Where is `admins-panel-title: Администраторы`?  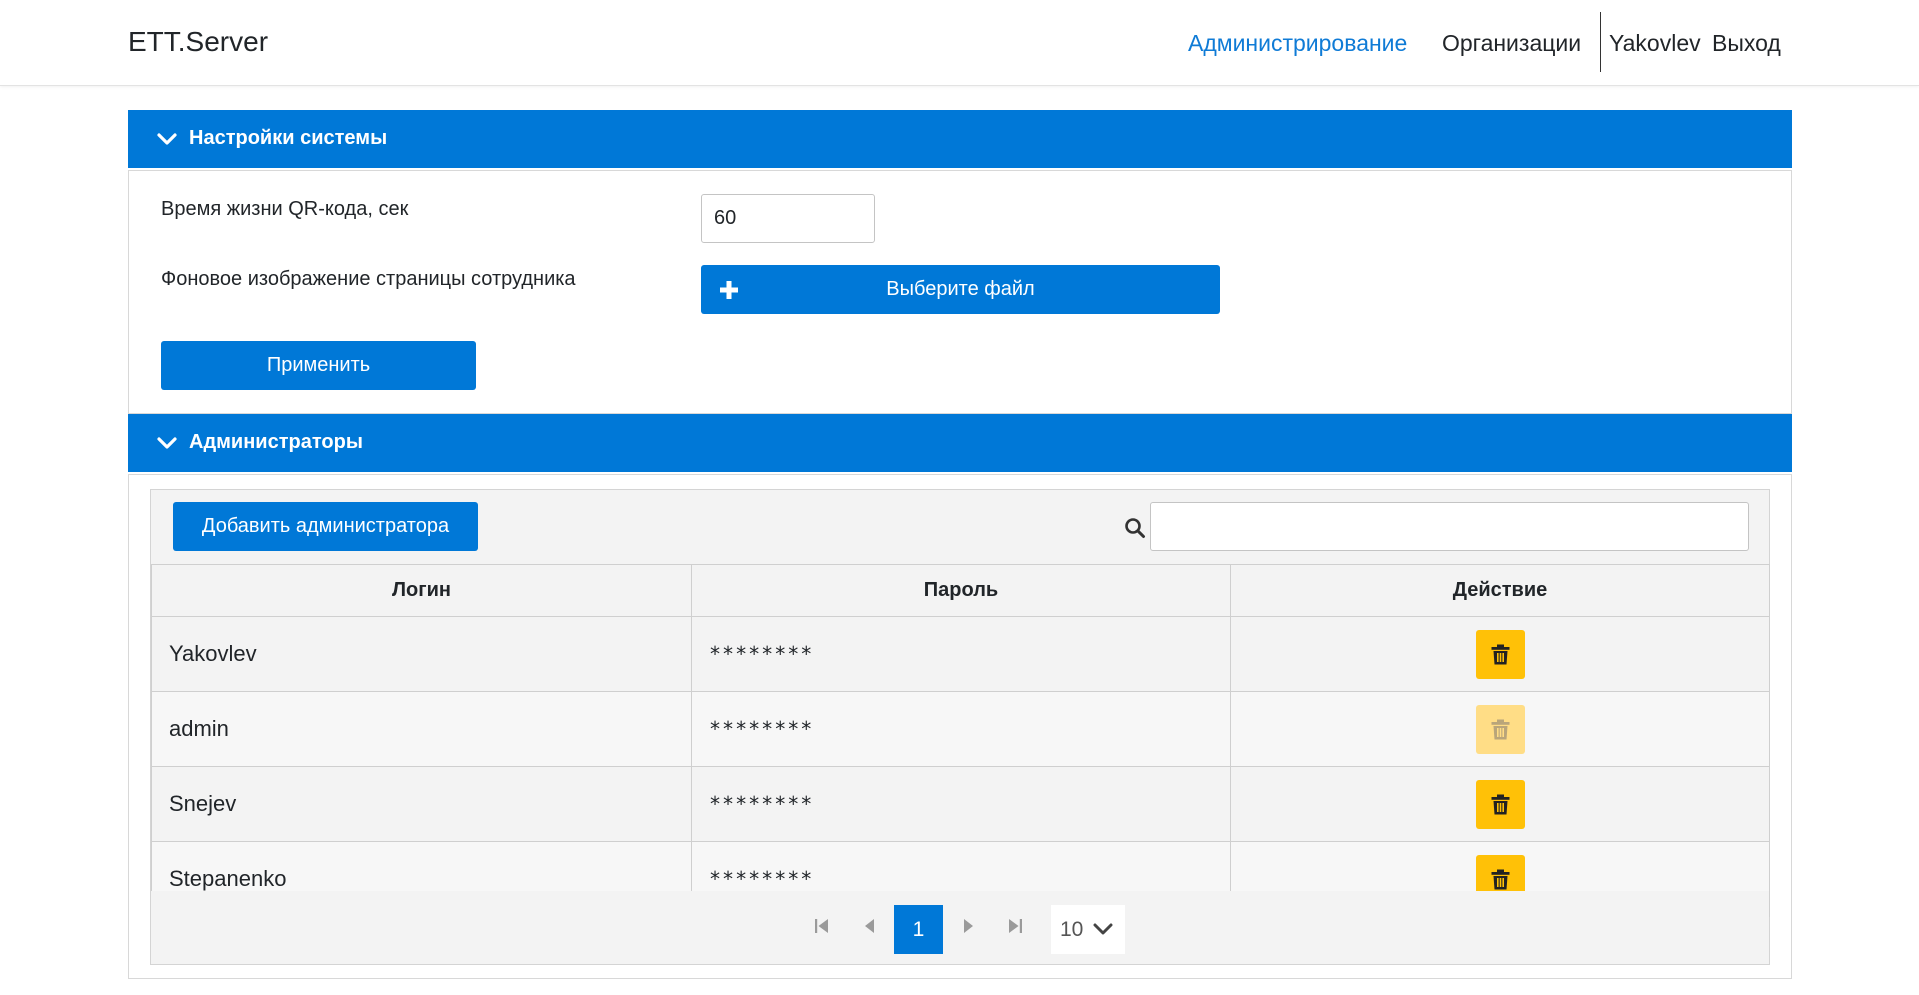 admins-panel-title: Администраторы is located at coordinates (276, 442).